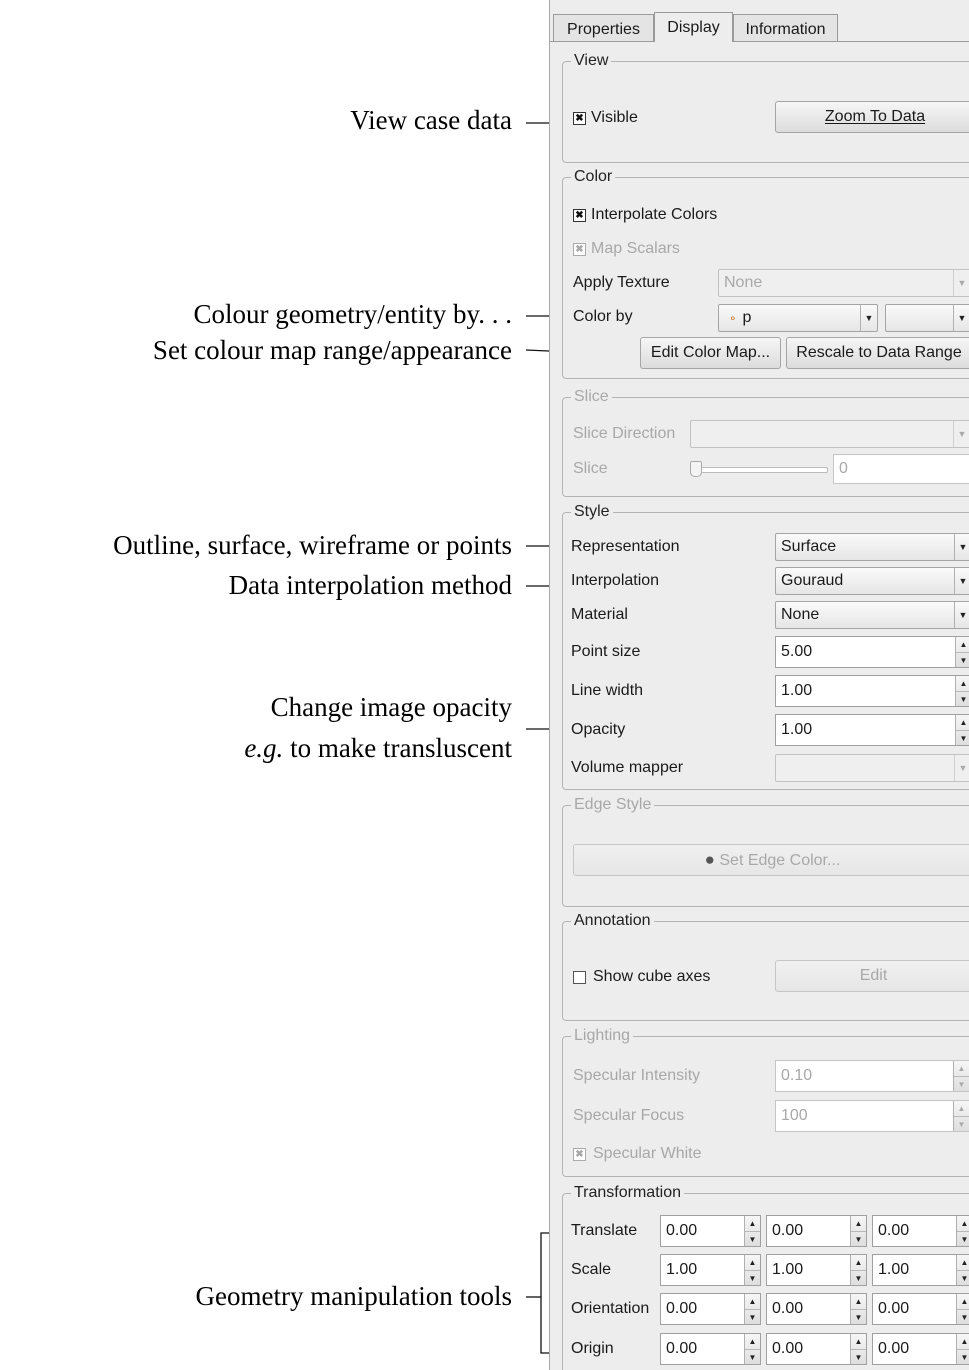 The image size is (969, 1370). I want to click on scale-z-spin-arrows: ▲ ▼, so click(962, 1270).